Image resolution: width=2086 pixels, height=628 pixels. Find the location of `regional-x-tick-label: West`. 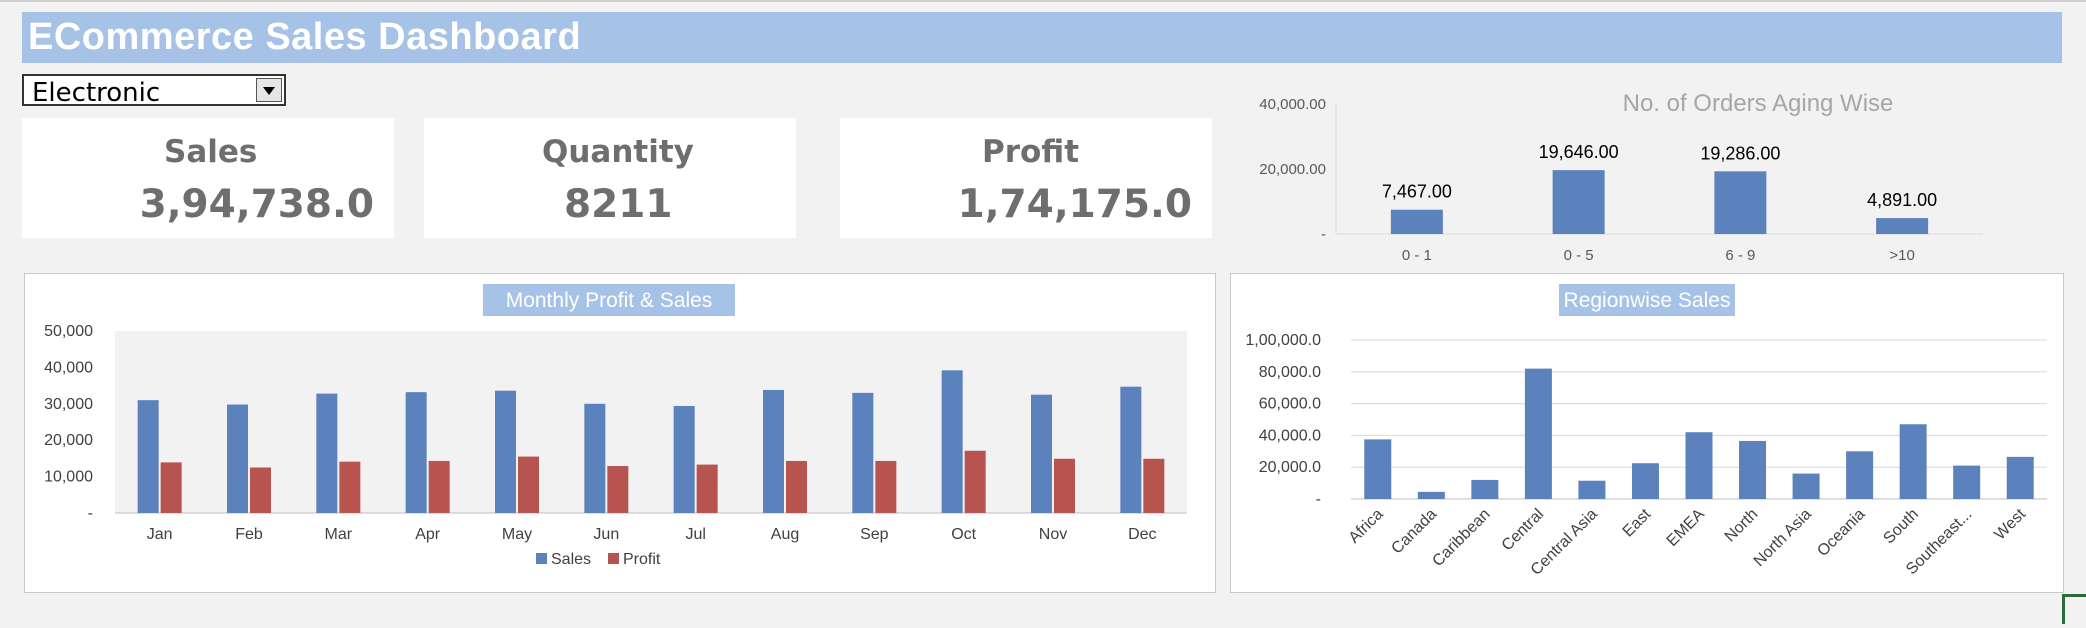

regional-x-tick-label: West is located at coordinates (2010, 524).